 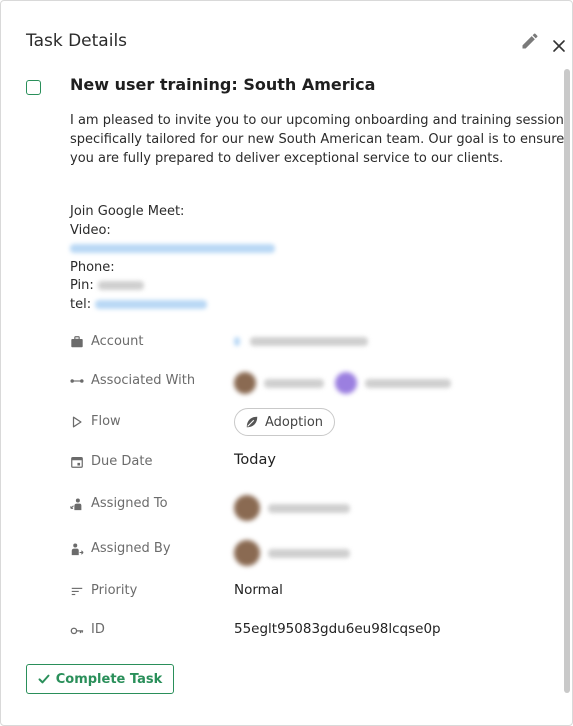 I want to click on task-name: New user training: South America, so click(x=223, y=84).